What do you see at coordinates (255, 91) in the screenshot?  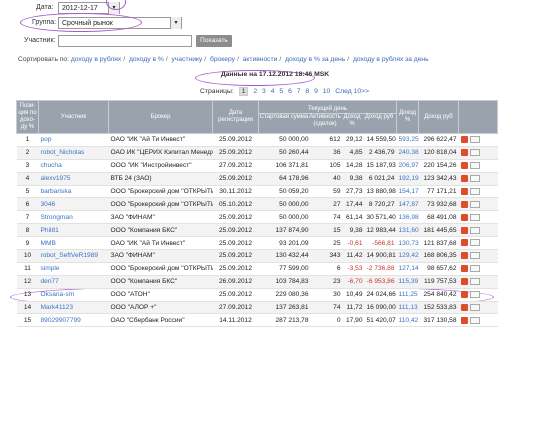 I see `page-link: 2` at bounding box center [255, 91].